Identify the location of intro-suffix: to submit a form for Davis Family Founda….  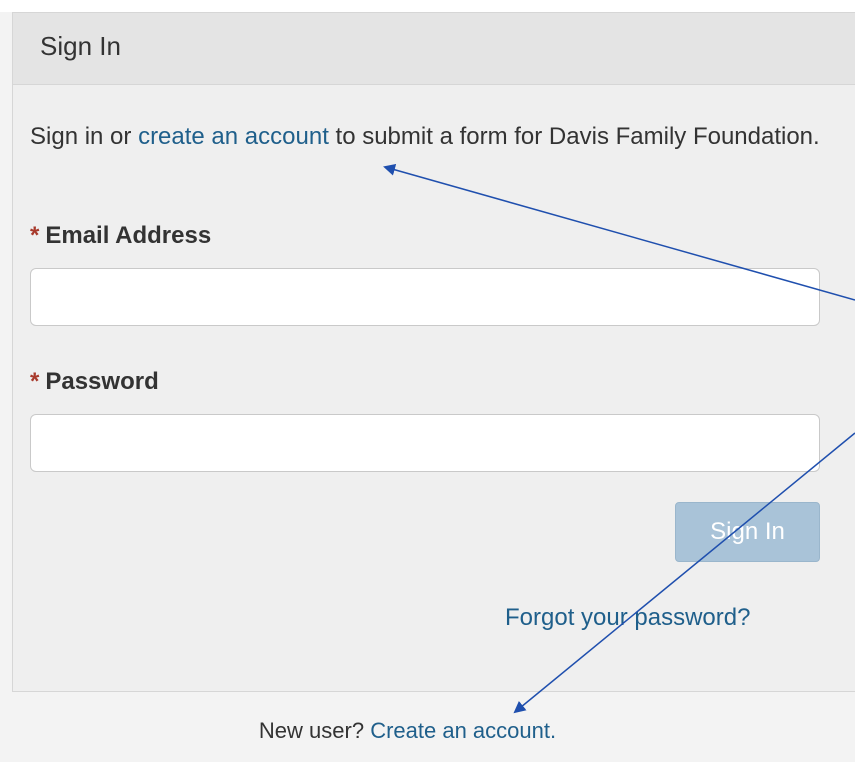
(574, 136).